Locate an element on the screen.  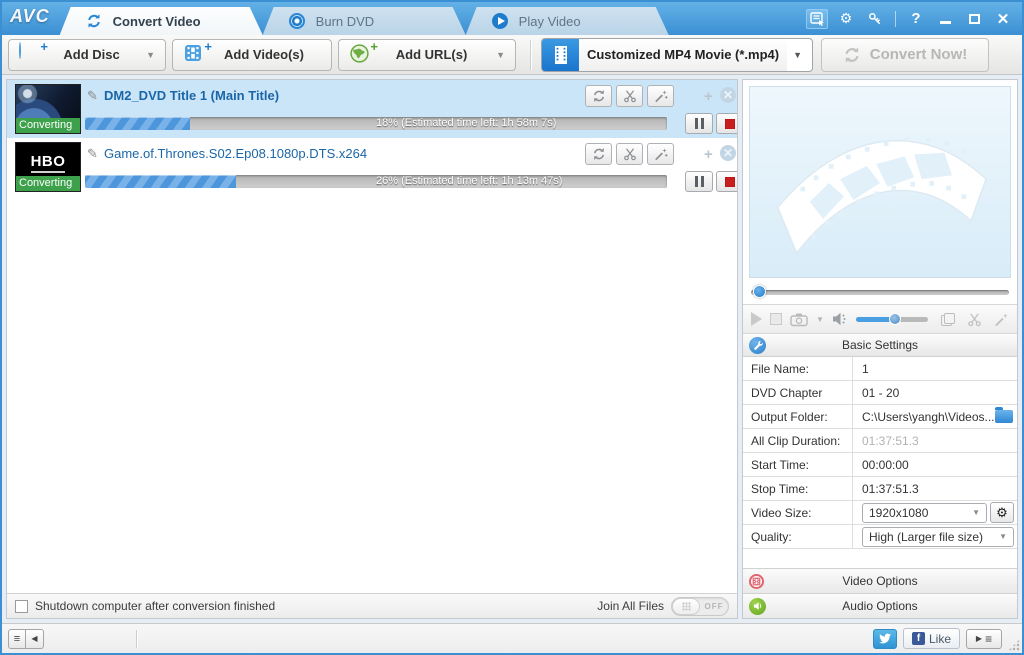
menu-list-button: ≡ is located at coordinates (17, 638).